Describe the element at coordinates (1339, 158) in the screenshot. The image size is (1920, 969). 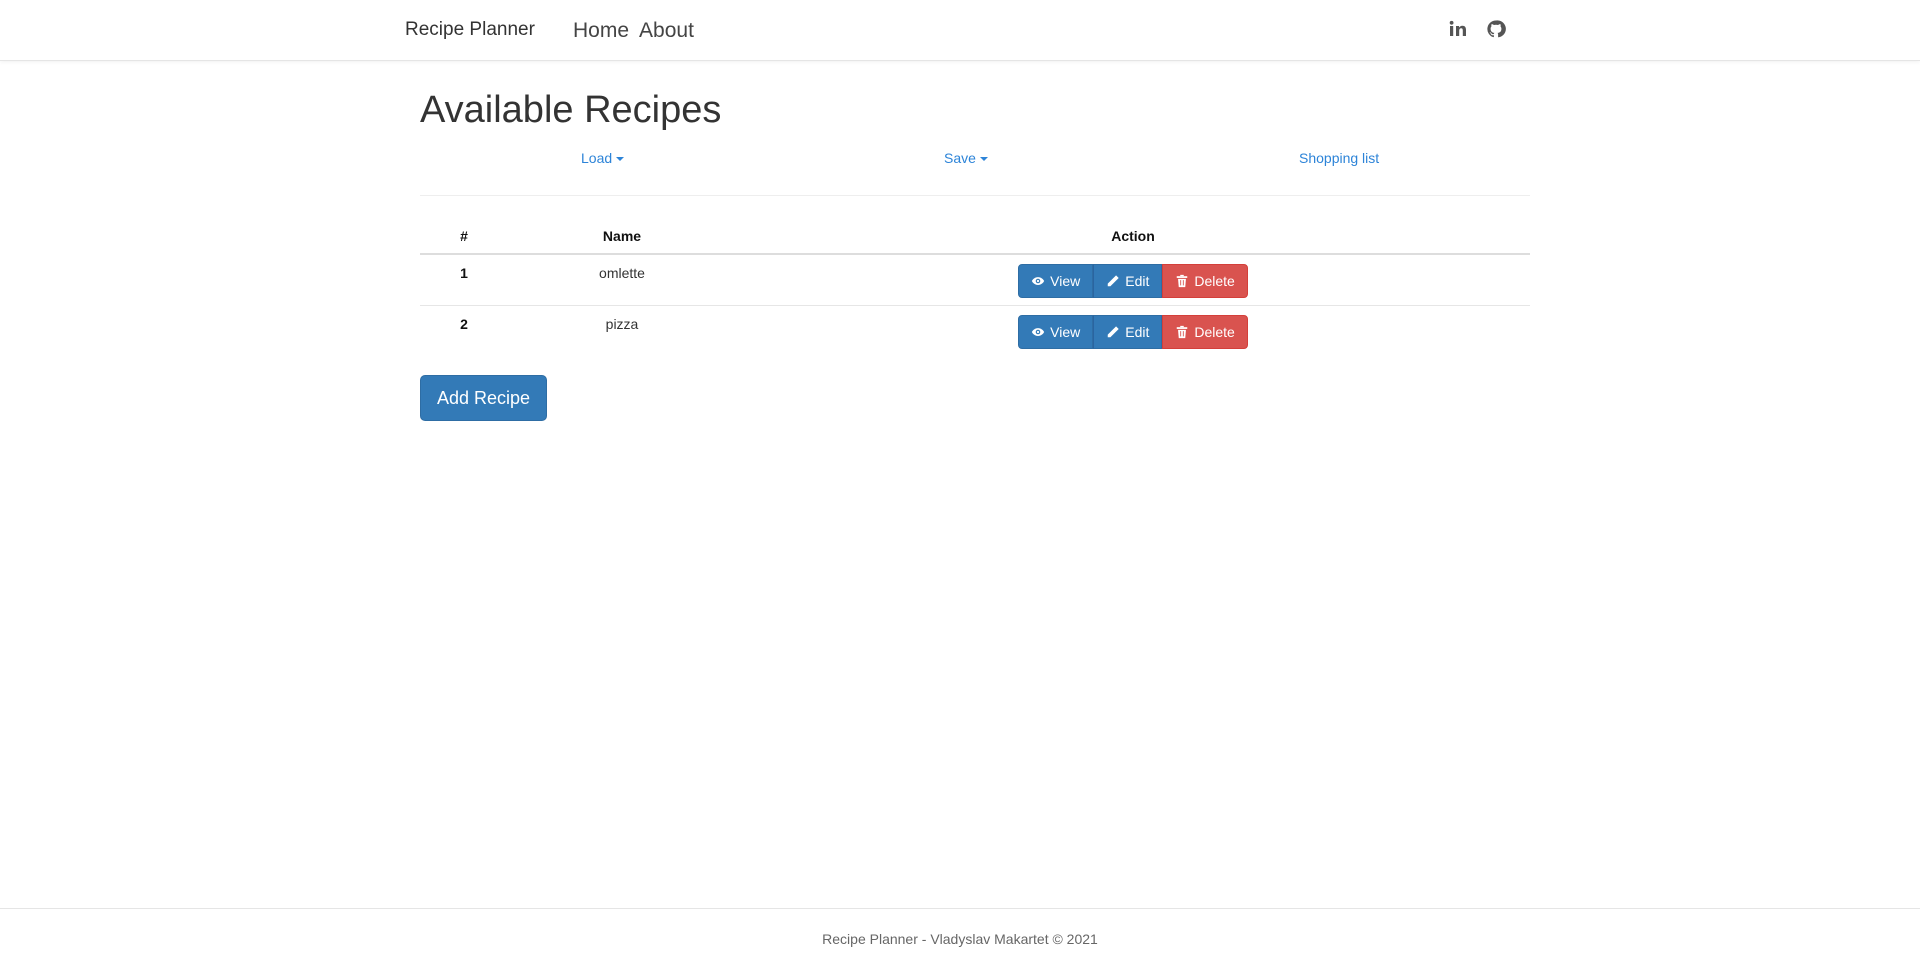
I see `shopping-list-link: Shopping list` at that location.